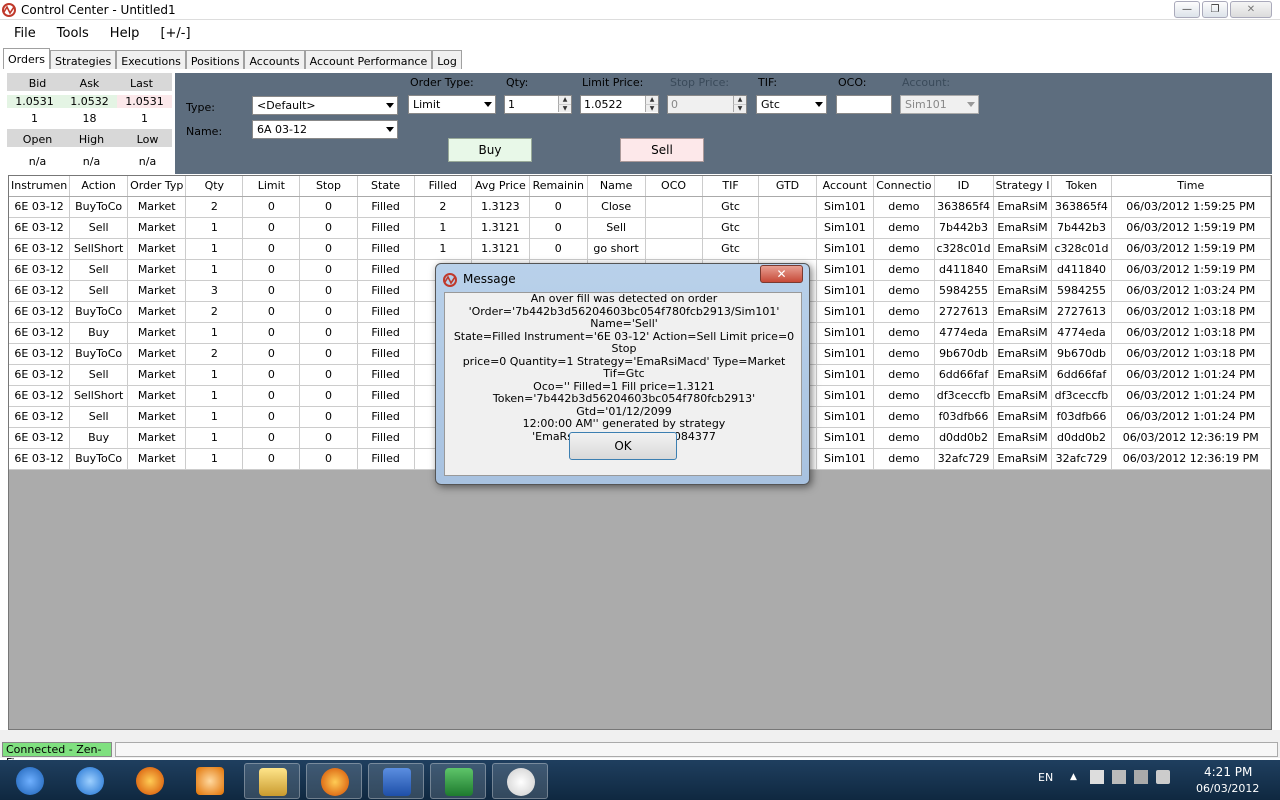  Describe the element at coordinates (83, 60) in the screenshot. I see `tab-strategies: Strategies` at that location.